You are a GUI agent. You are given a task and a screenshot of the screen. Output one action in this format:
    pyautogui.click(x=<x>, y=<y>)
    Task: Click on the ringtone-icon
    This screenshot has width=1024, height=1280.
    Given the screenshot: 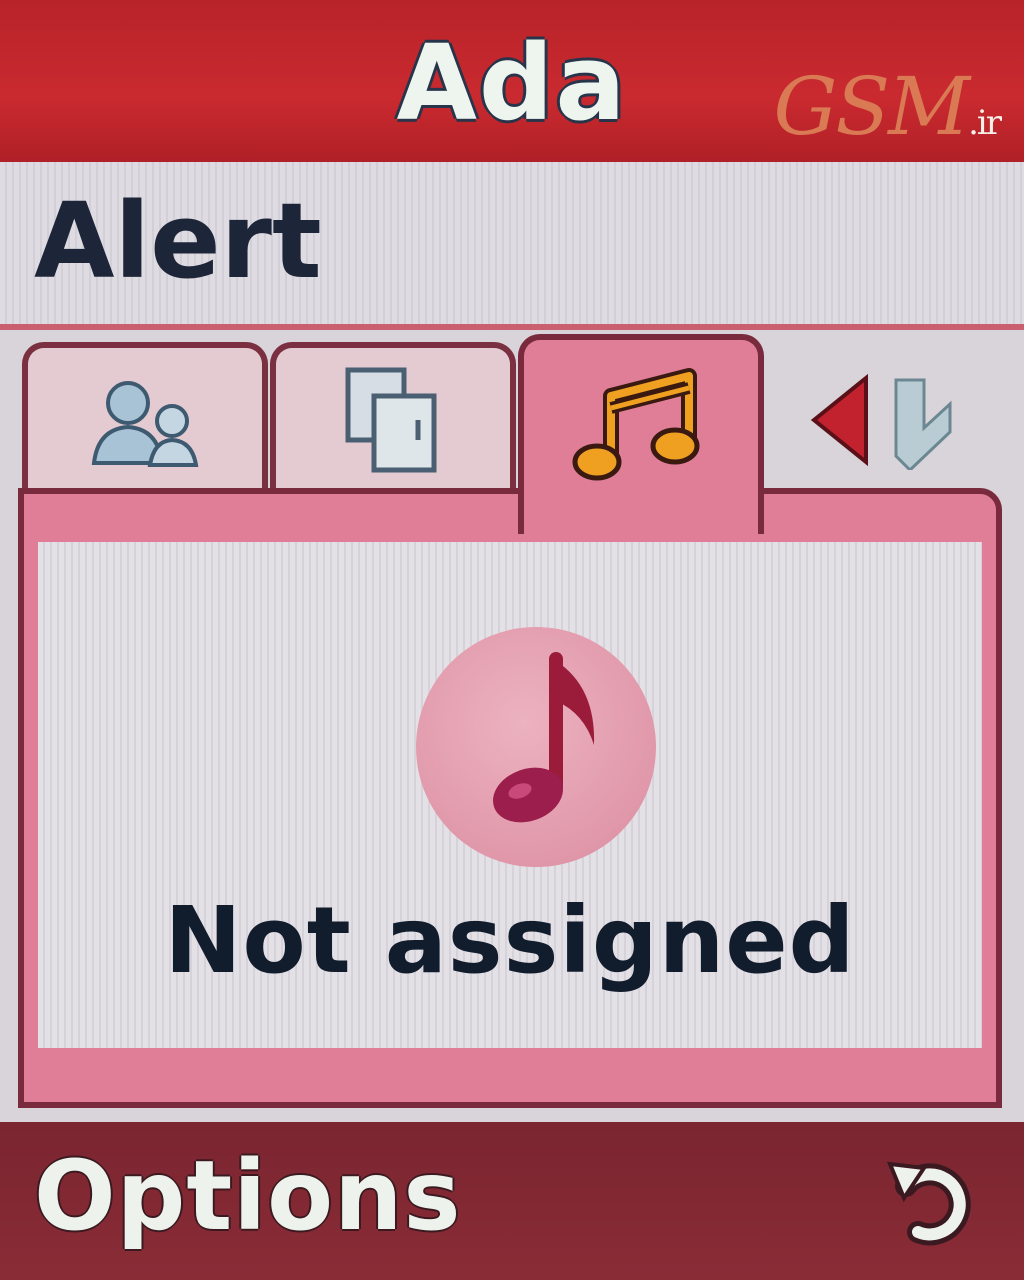 What is the action you would take?
    pyautogui.click(x=636, y=424)
    